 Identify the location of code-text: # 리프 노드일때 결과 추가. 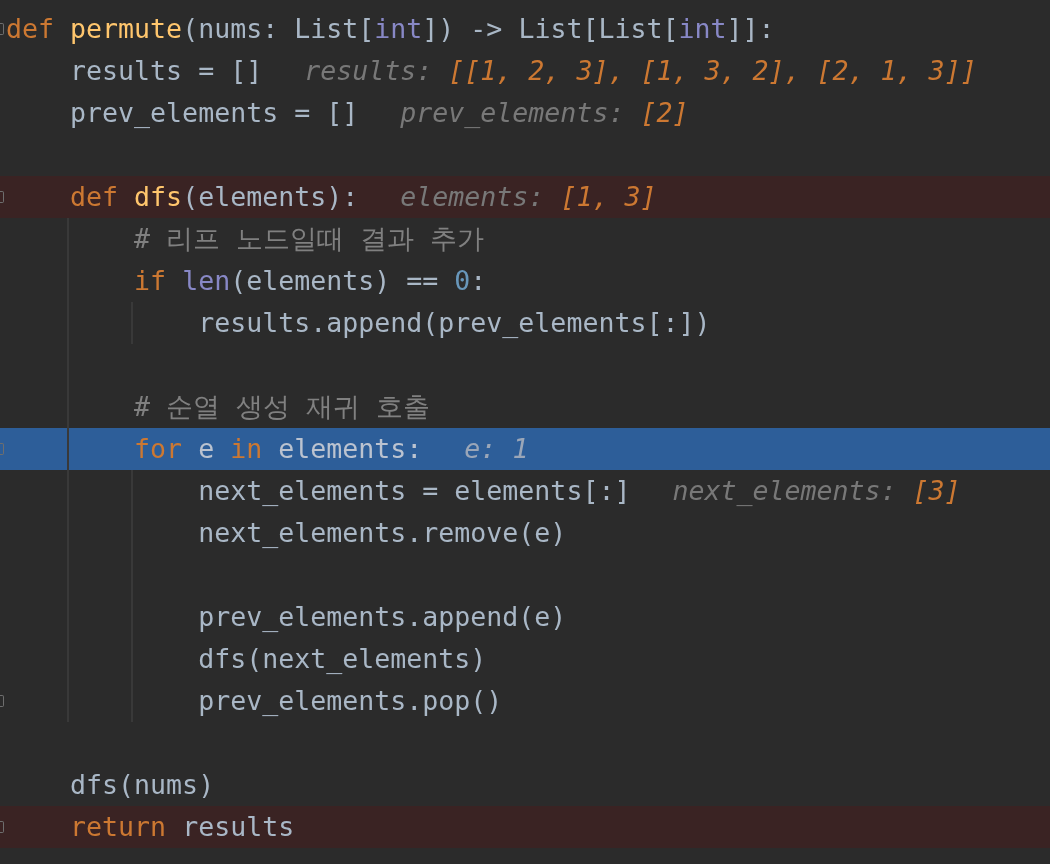
(309, 239).